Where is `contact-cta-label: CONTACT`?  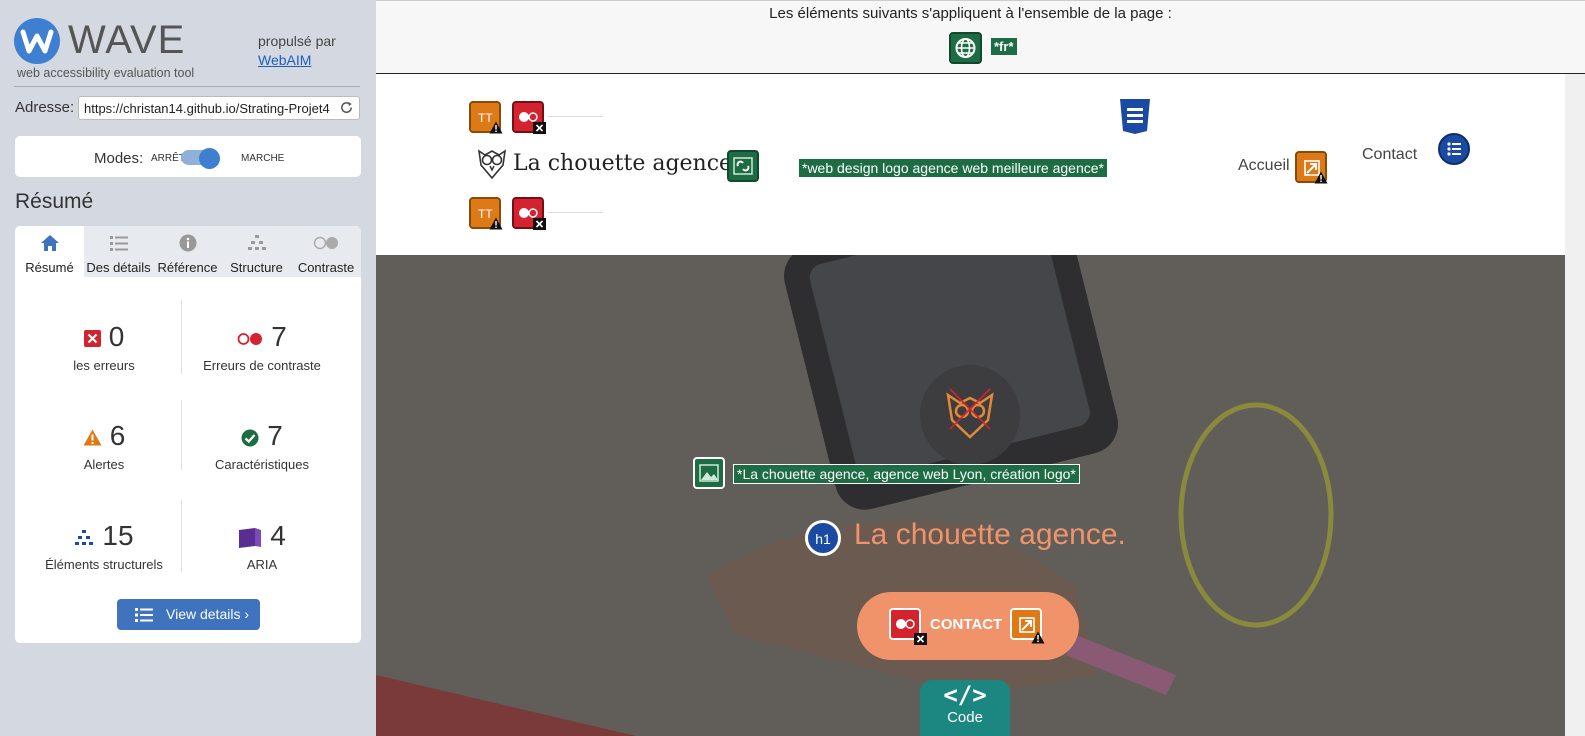 contact-cta-label: CONTACT is located at coordinates (966, 624).